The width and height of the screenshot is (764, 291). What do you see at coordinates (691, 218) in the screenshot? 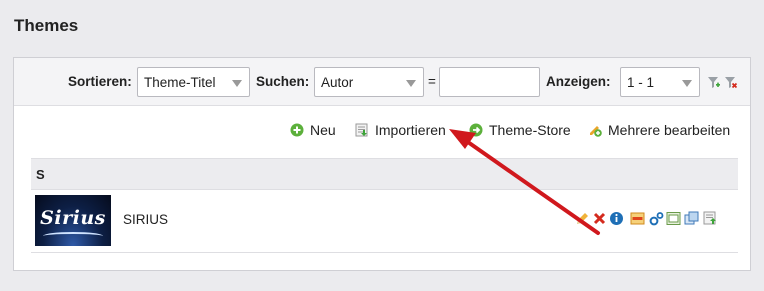
I see `duplicate-icon` at bounding box center [691, 218].